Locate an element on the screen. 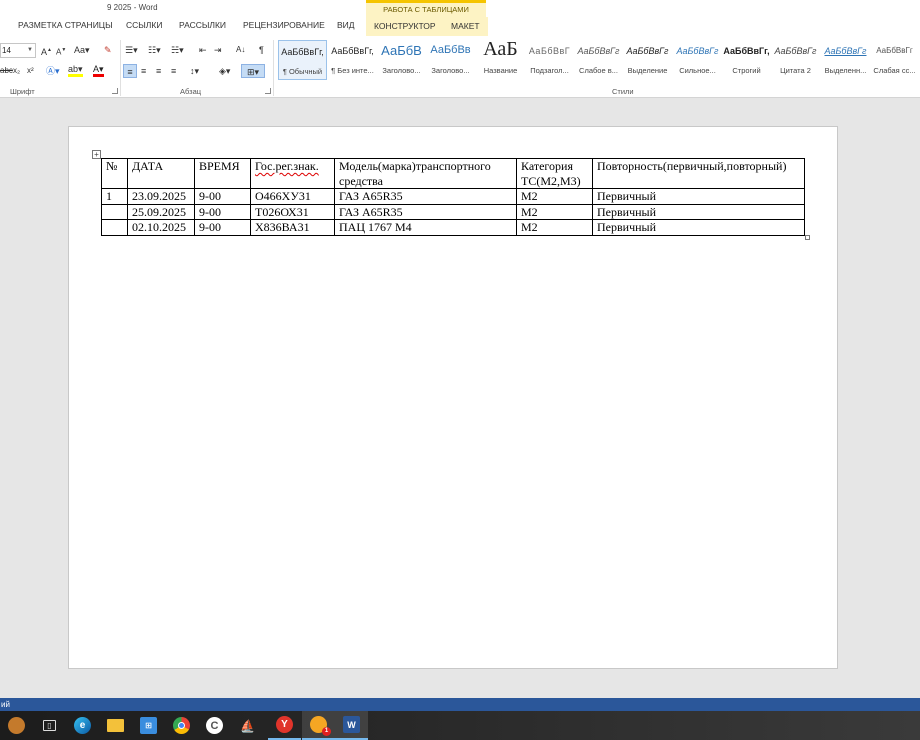 The width and height of the screenshot is (920, 740). group-divider is located at coordinates (120, 68).